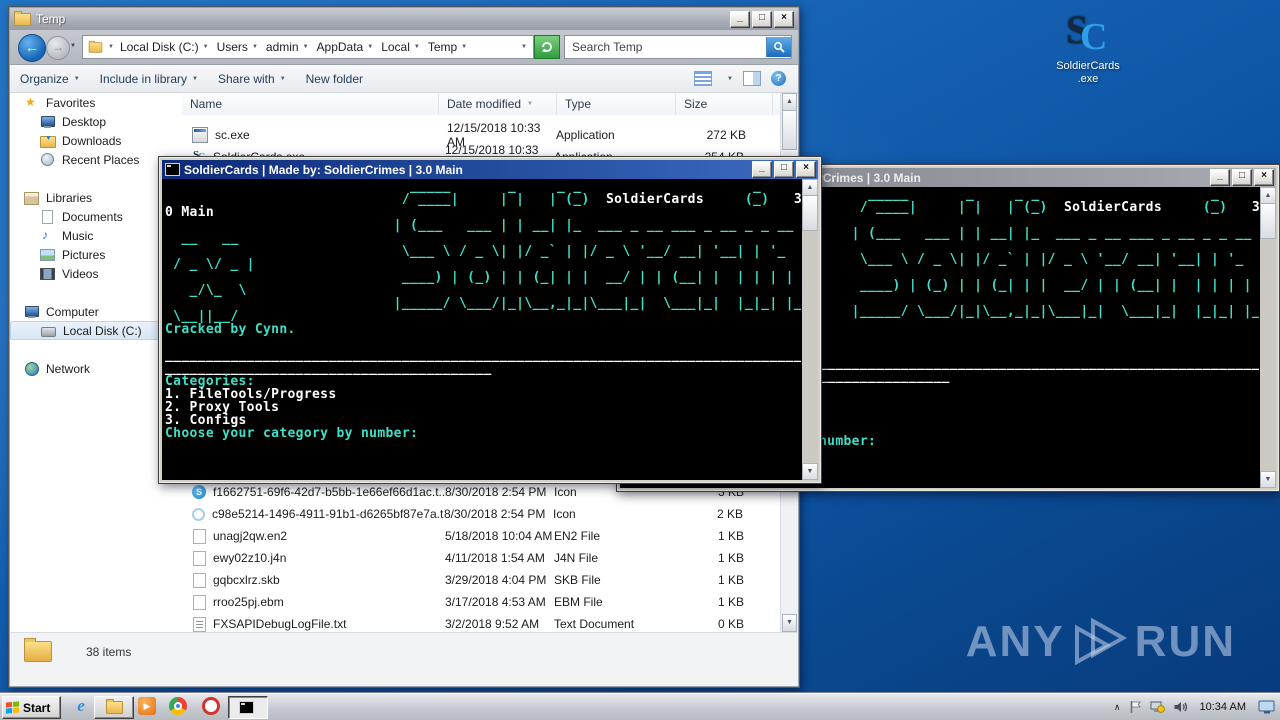  Describe the element at coordinates (1223, 707) in the screenshot. I see `taskbar-clock: 10:34 AM` at that location.